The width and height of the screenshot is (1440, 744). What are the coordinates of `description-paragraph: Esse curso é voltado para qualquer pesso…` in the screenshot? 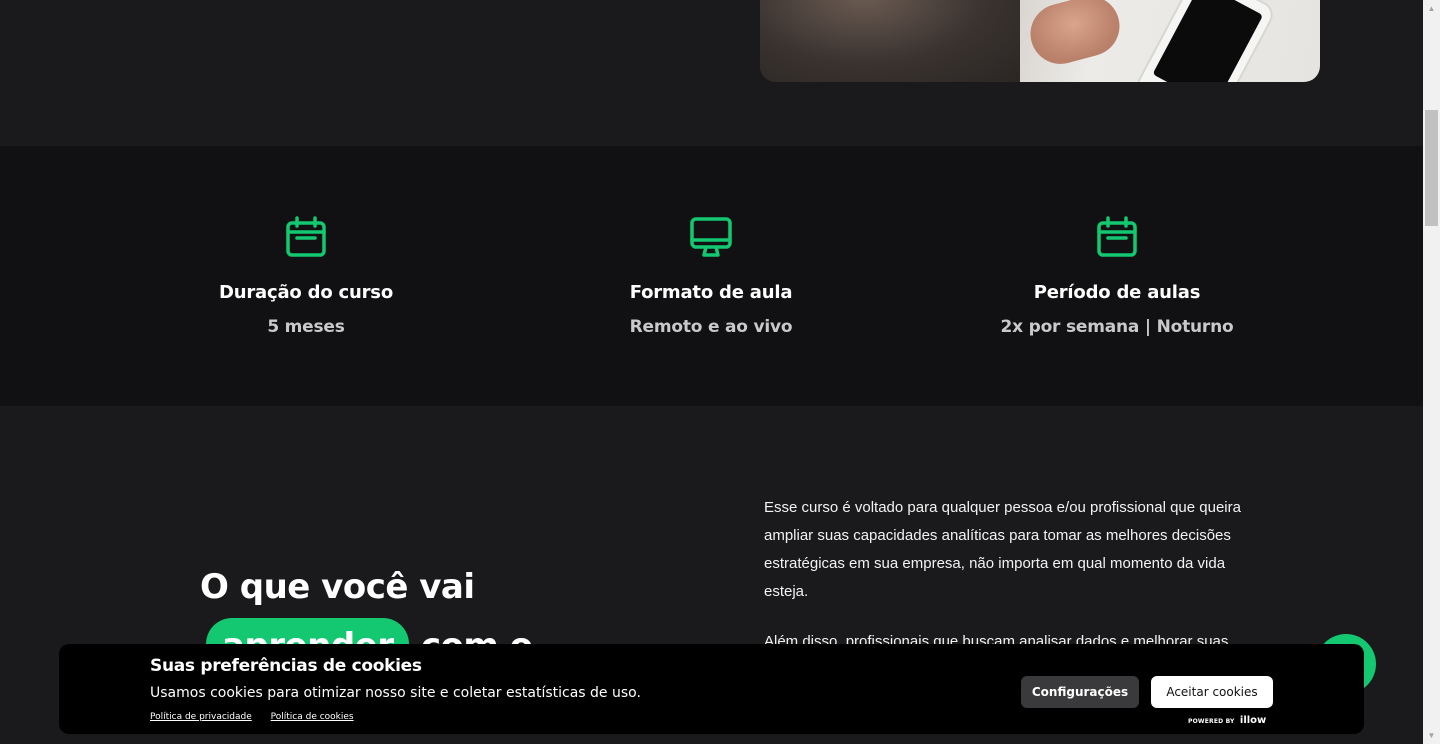 It's located at (1002, 549).